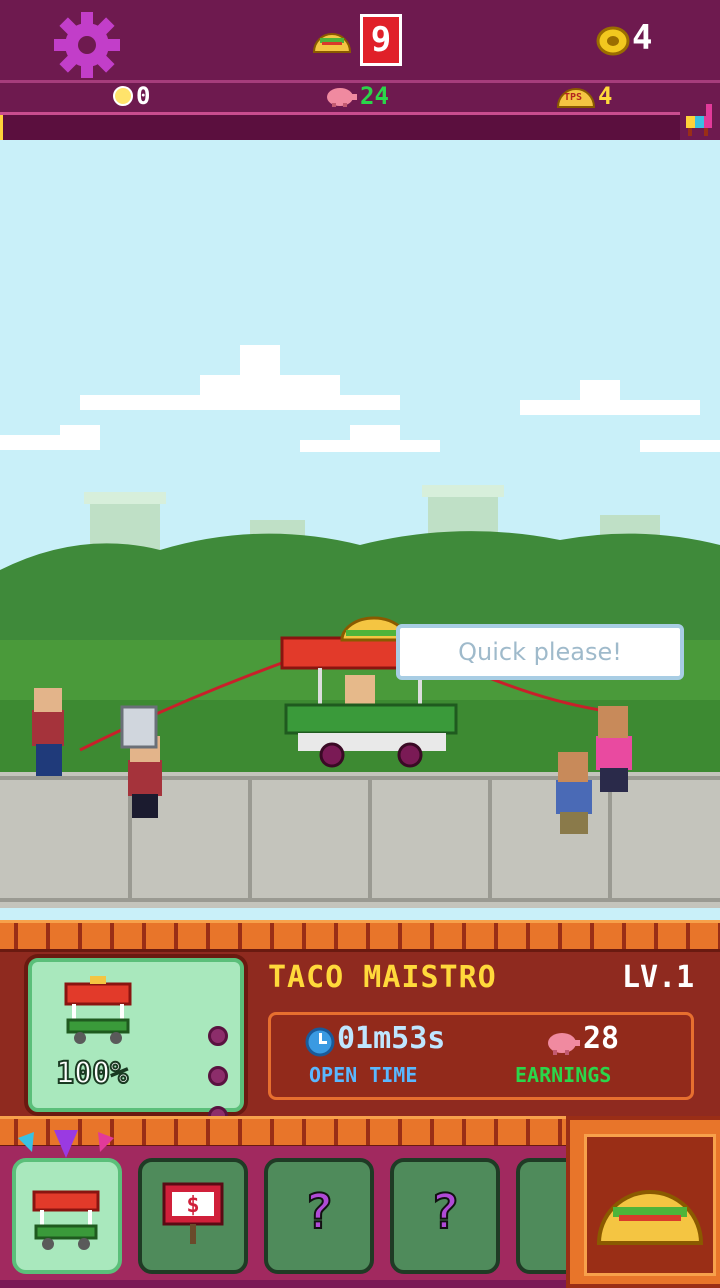 This screenshot has width=720, height=1288. I want to click on taco-count: 9, so click(381, 40).